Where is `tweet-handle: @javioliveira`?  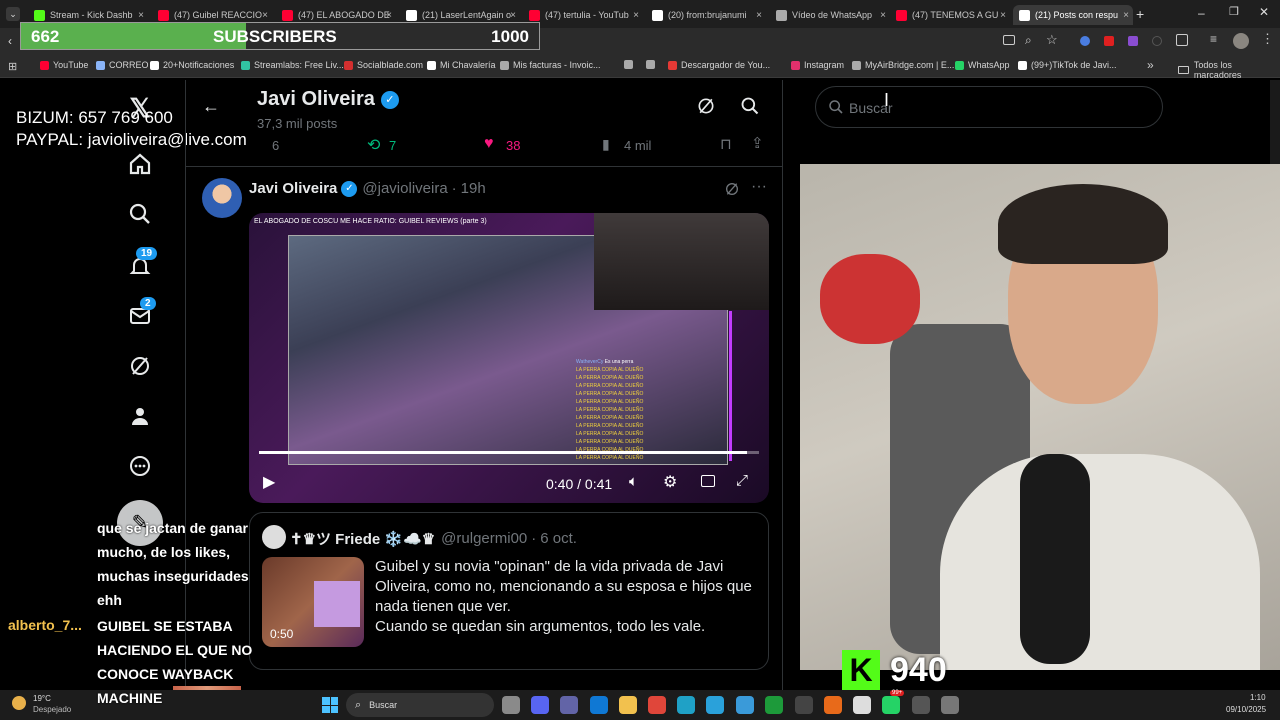 tweet-handle: @javioliveira is located at coordinates (404, 188).